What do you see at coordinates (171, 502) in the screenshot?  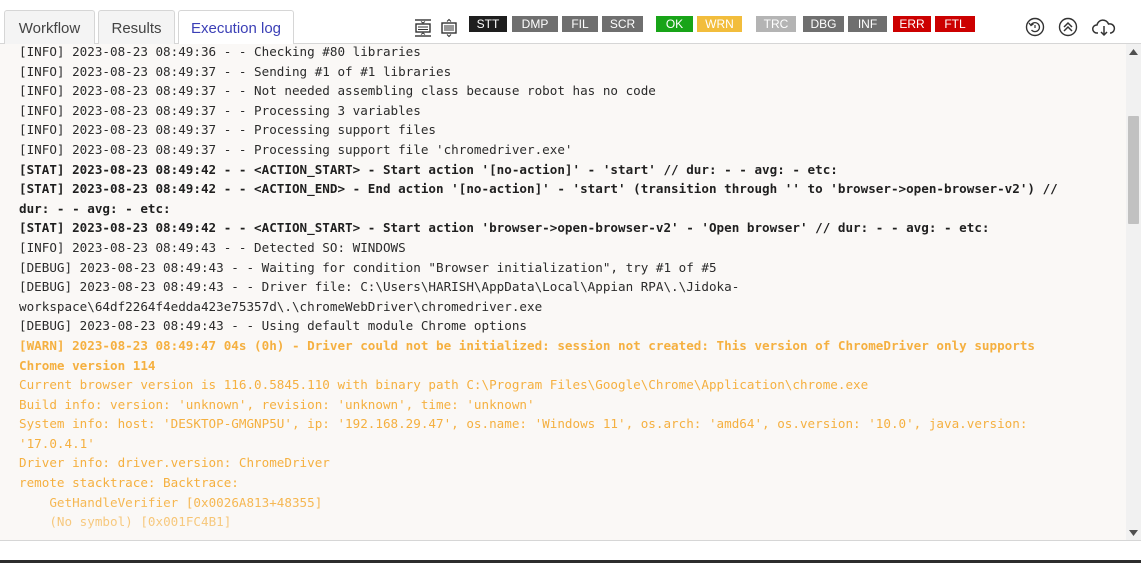 I see `log-line: GetHandleVerifier [0x0026A813+48355]` at bounding box center [171, 502].